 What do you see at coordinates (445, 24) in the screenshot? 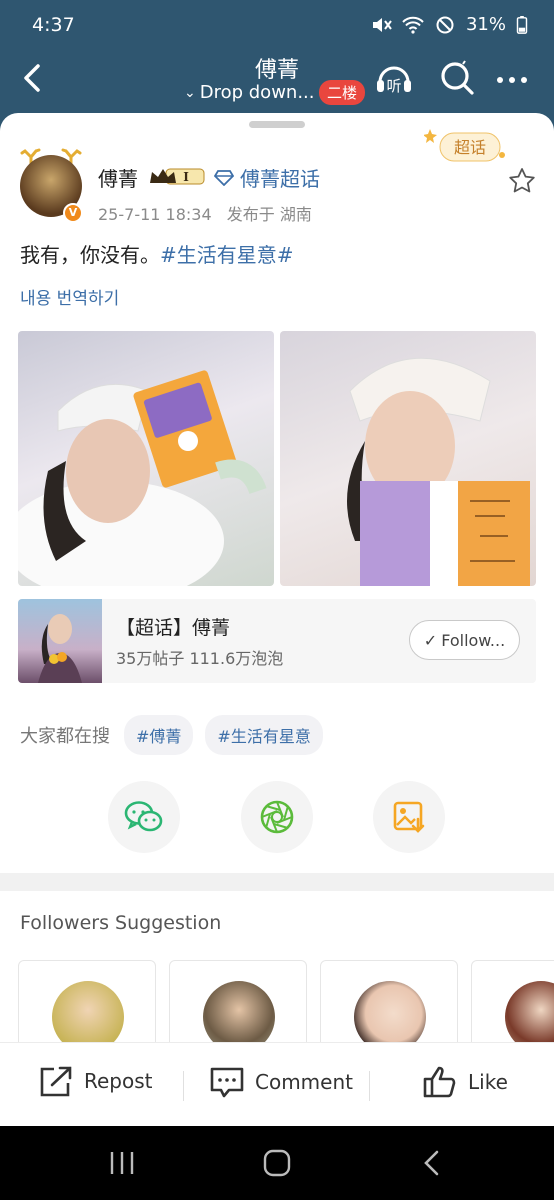
I see `dnd-icon` at bounding box center [445, 24].